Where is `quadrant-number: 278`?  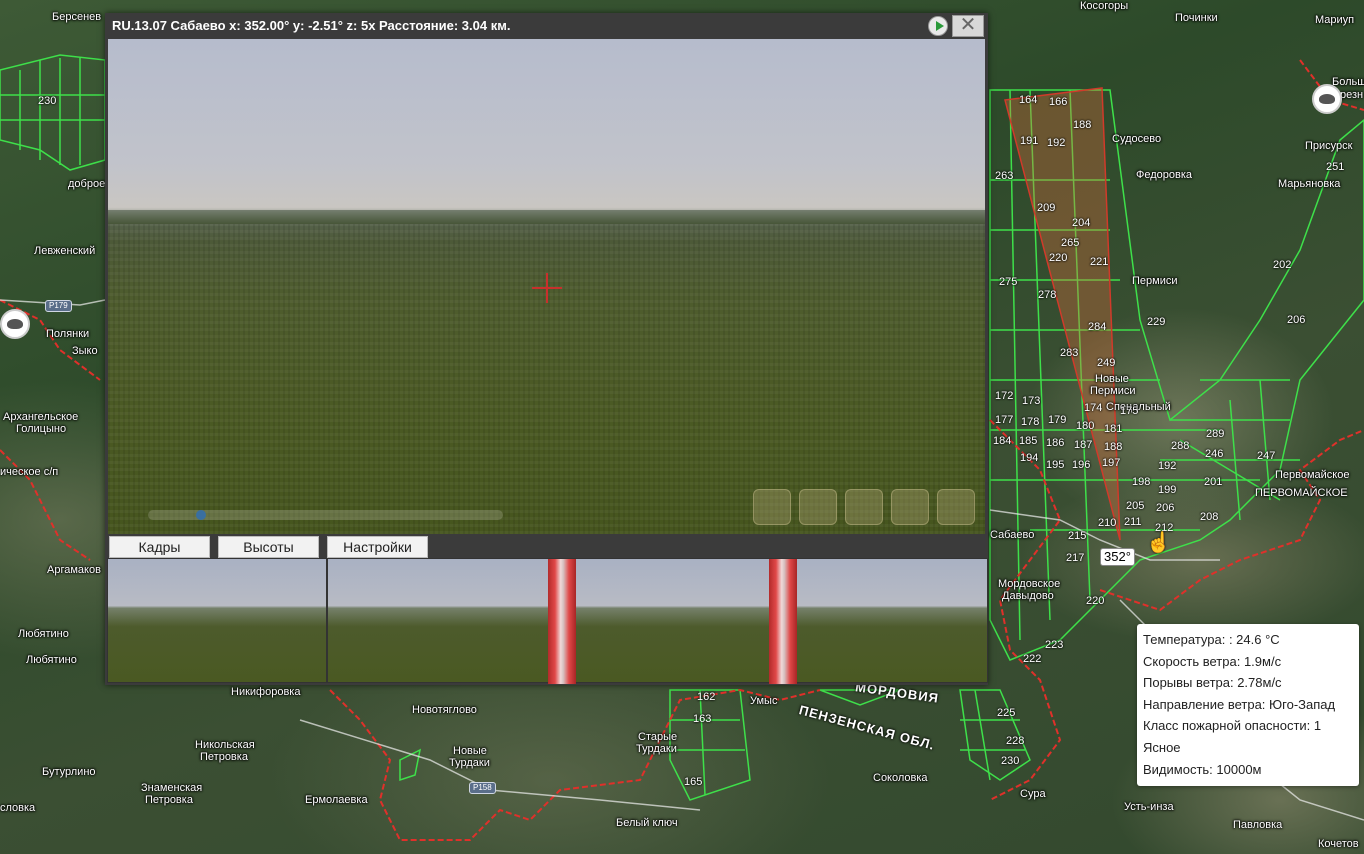 quadrant-number: 278 is located at coordinates (1047, 295).